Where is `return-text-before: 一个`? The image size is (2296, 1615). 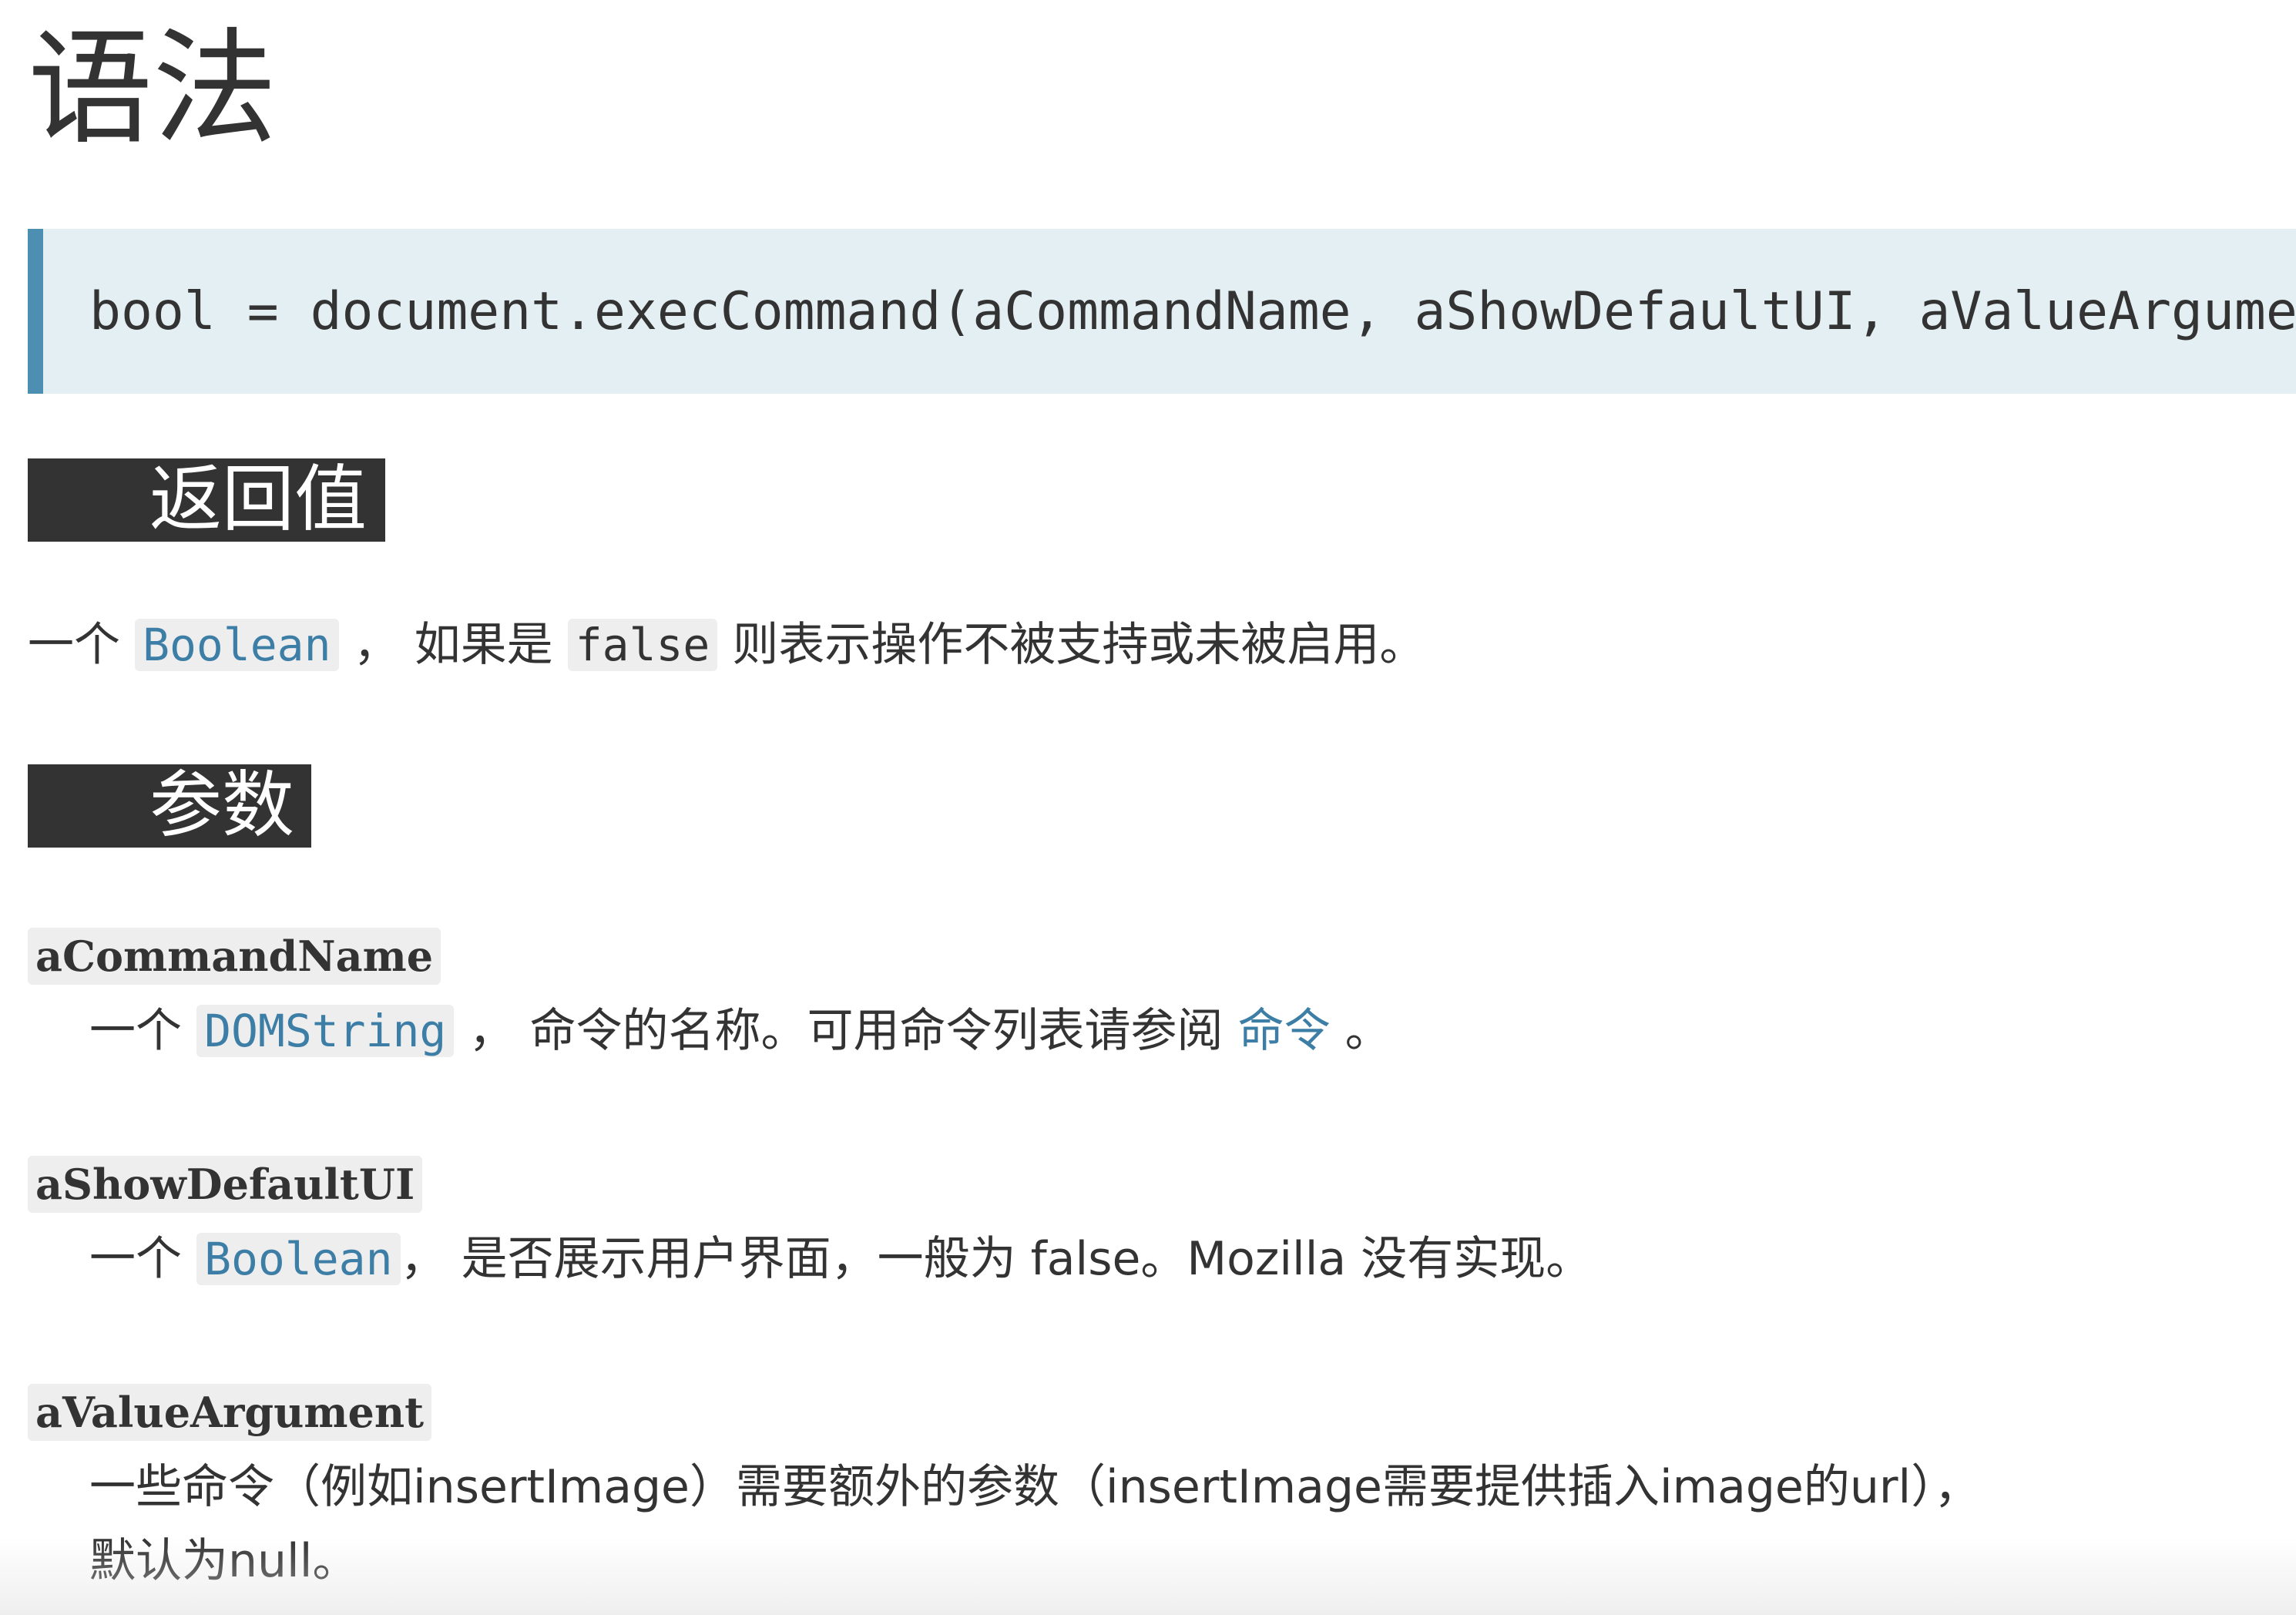 return-text-before: 一个 is located at coordinates (82, 645).